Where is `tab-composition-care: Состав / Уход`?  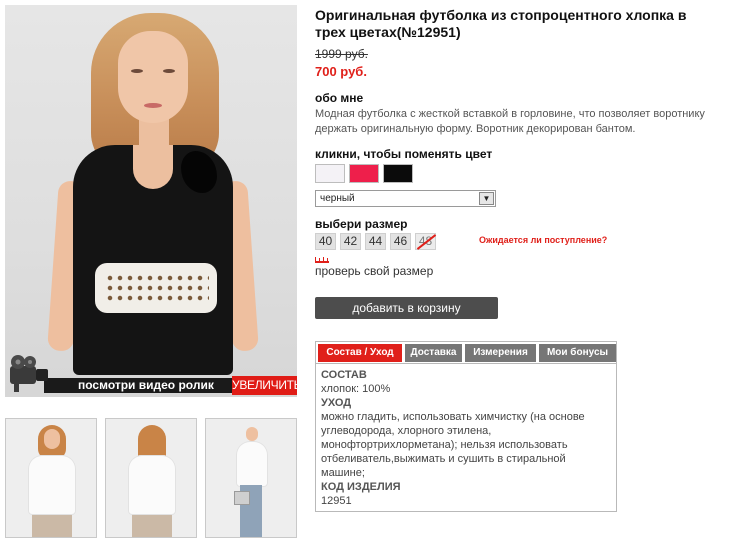 tab-composition-care: Состав / Уход is located at coordinates (360, 353).